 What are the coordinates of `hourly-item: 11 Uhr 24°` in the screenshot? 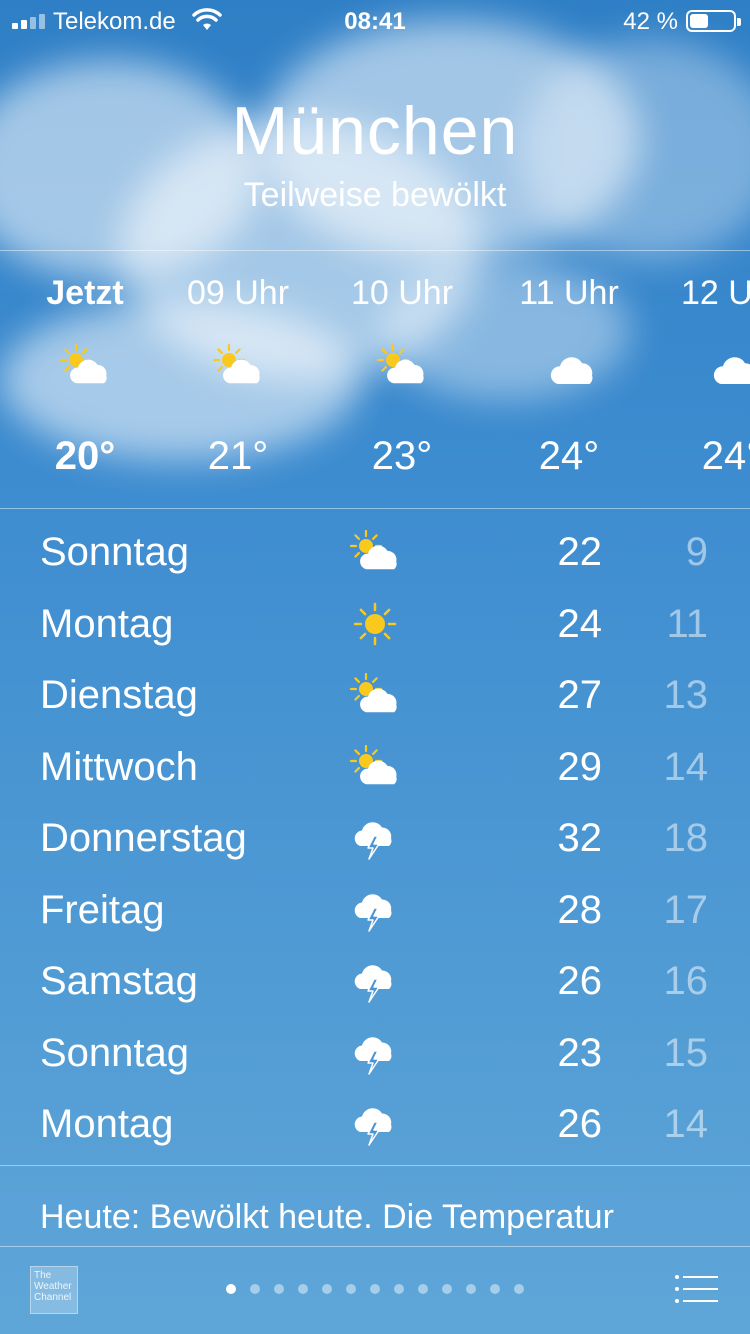 It's located at (569, 380).